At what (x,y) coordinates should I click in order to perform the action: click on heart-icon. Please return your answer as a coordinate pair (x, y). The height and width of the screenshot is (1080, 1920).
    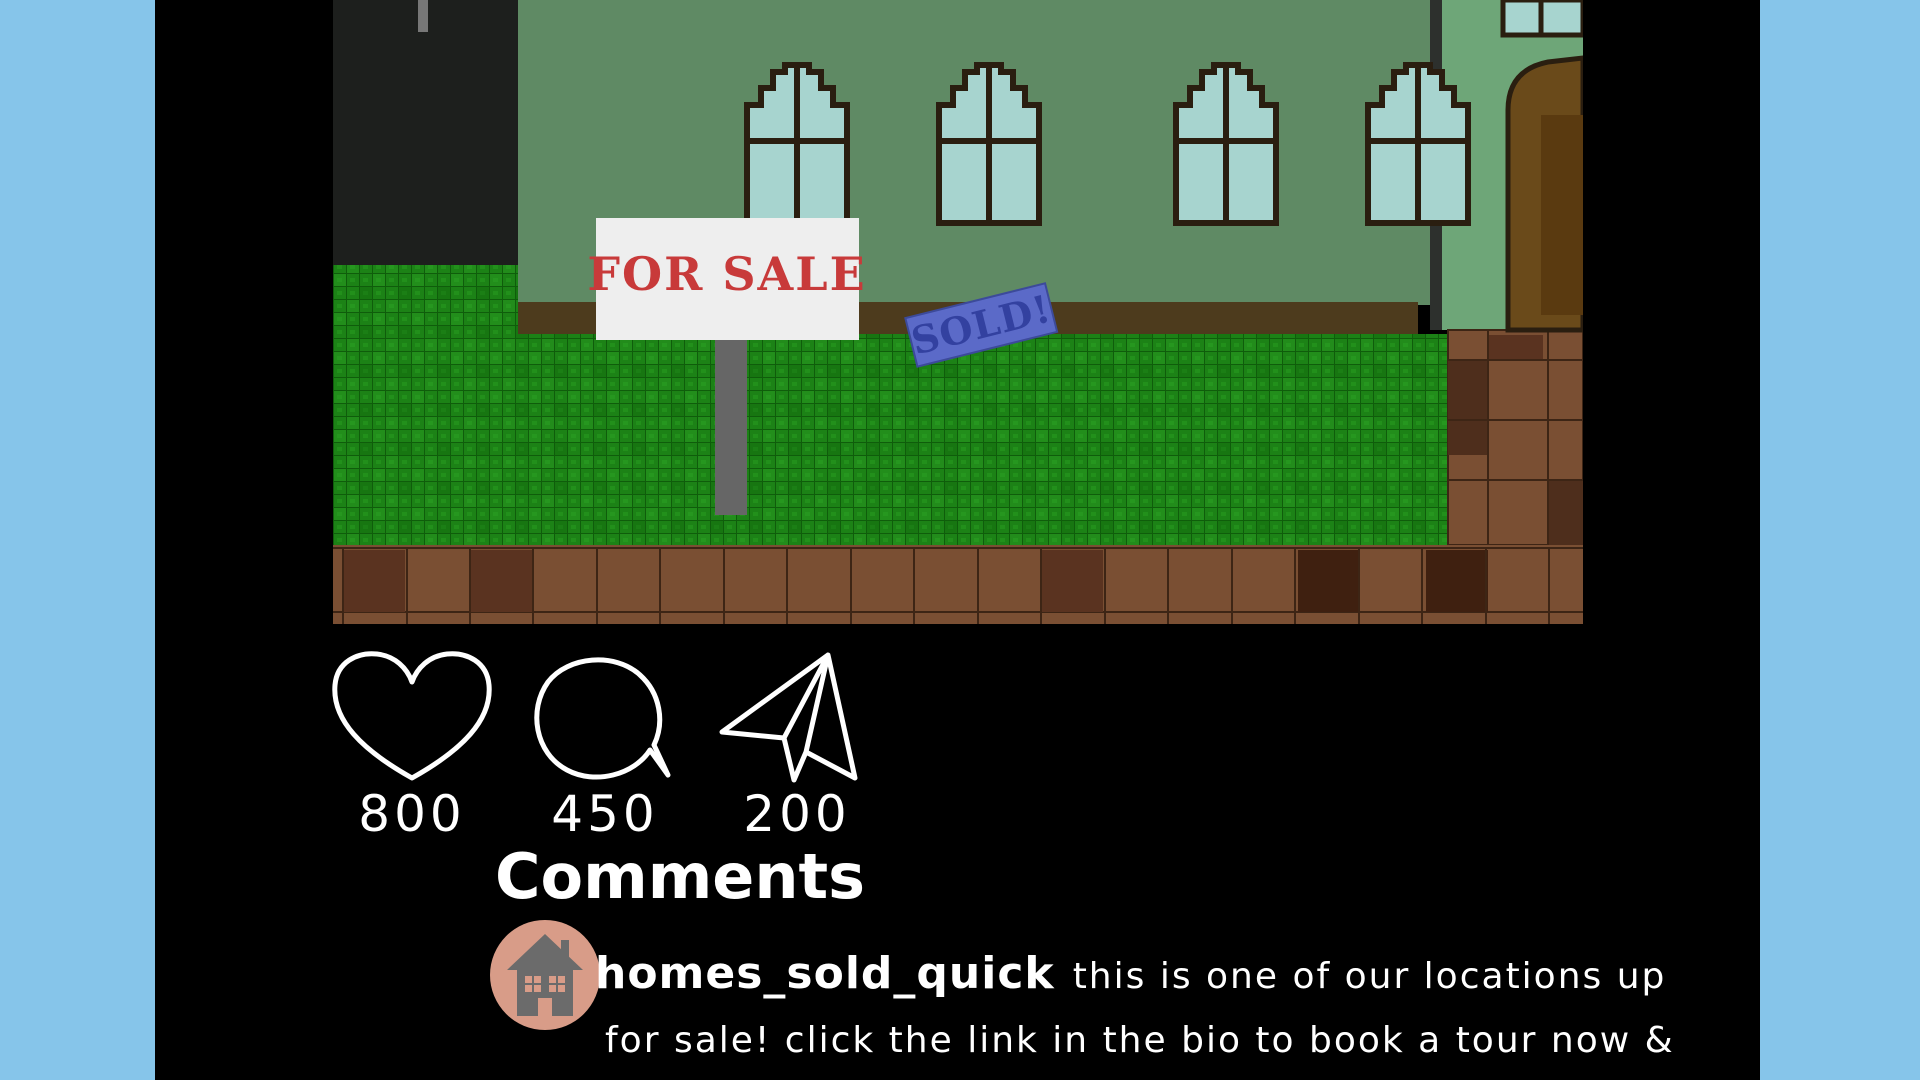
    Looking at the image, I should click on (412, 717).